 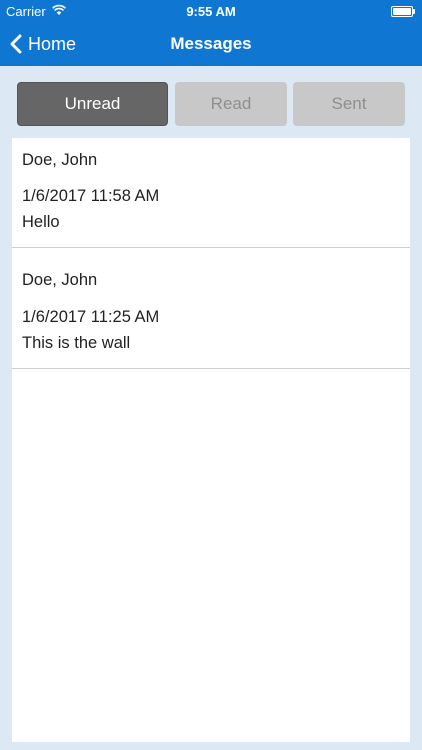 I want to click on back-button: Home, so click(x=43, y=44).